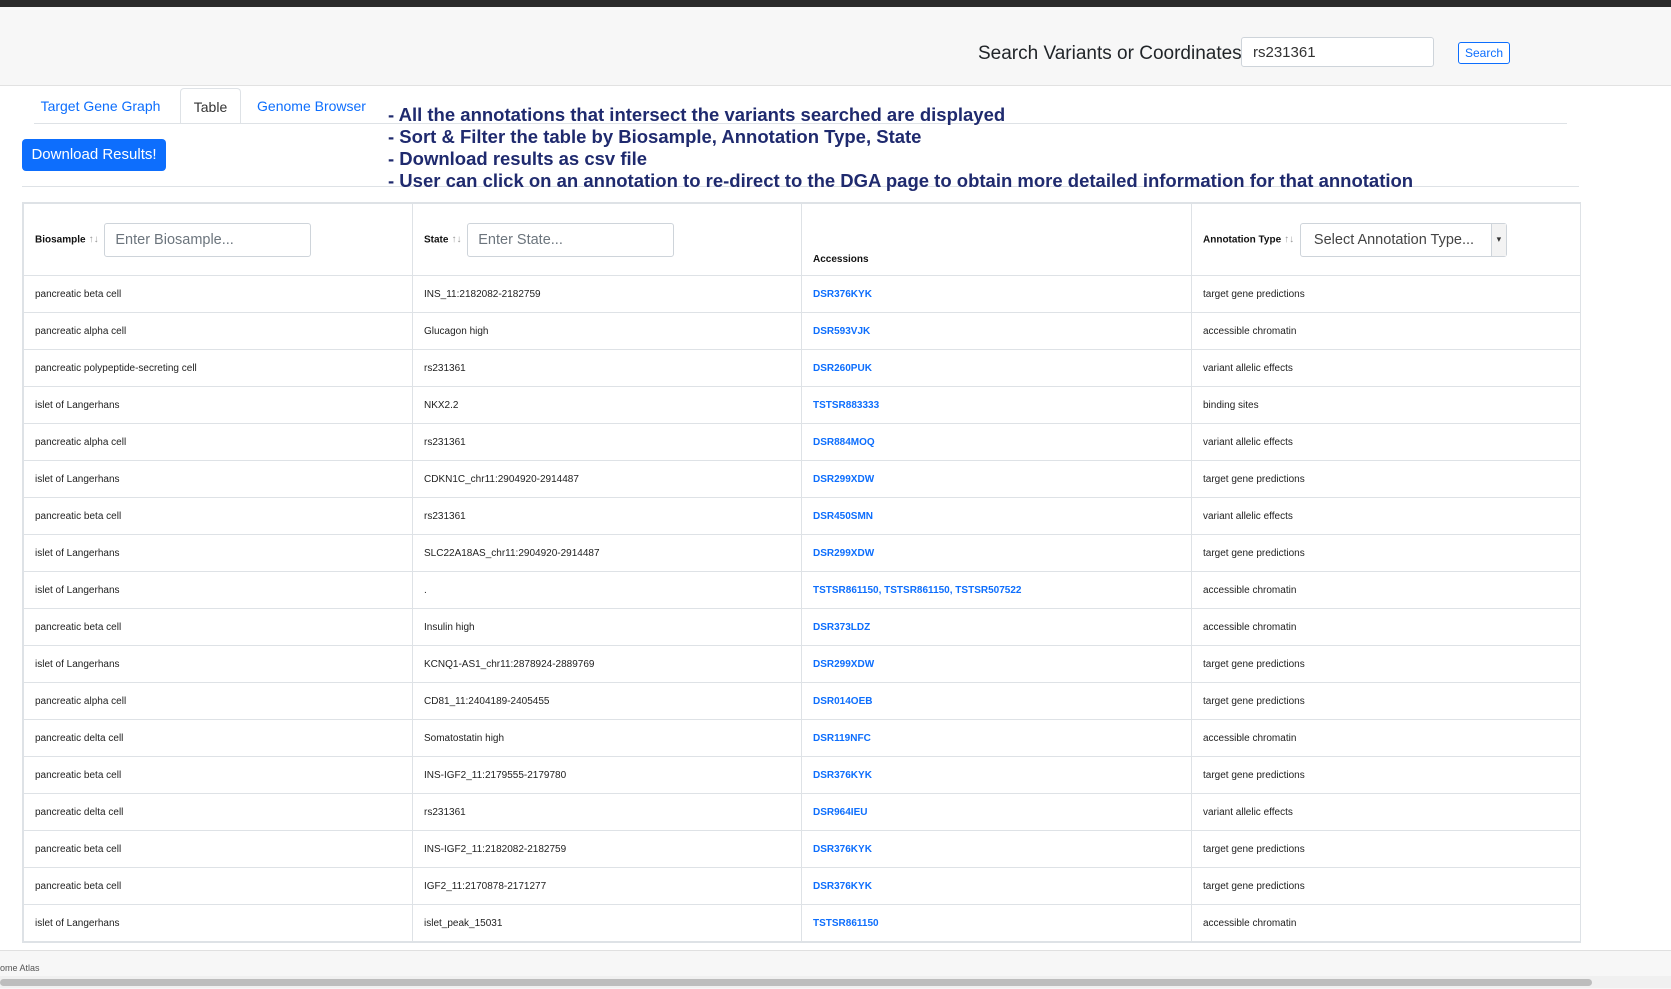 This screenshot has height=989, width=1671. I want to click on accession-link: DSR884MOQ, so click(996, 442).